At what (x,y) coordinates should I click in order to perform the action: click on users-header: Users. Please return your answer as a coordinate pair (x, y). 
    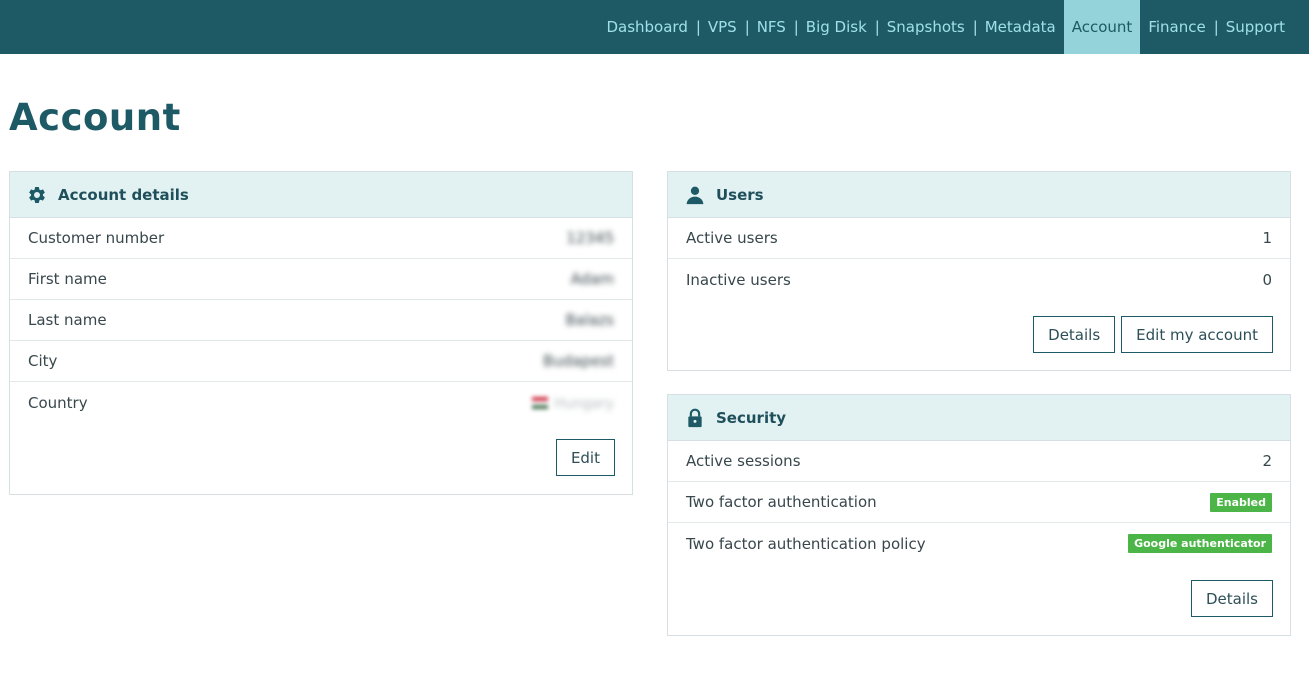
    Looking at the image, I should click on (979, 195).